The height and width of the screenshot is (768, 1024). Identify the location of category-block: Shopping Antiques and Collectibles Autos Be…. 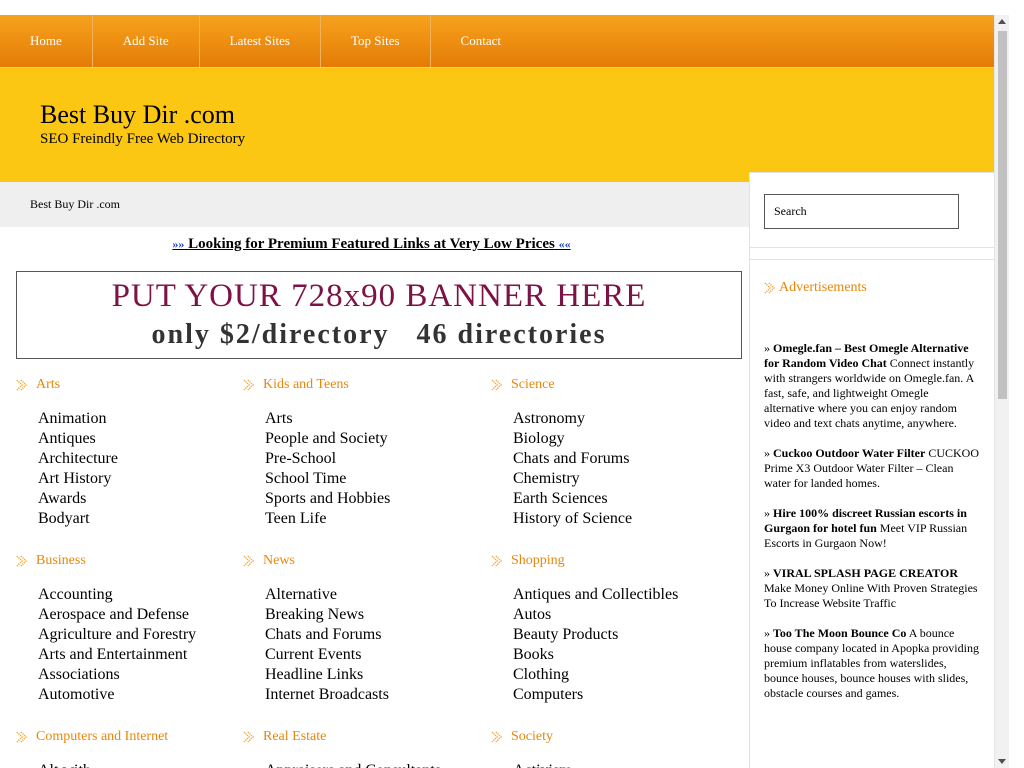
(606, 628).